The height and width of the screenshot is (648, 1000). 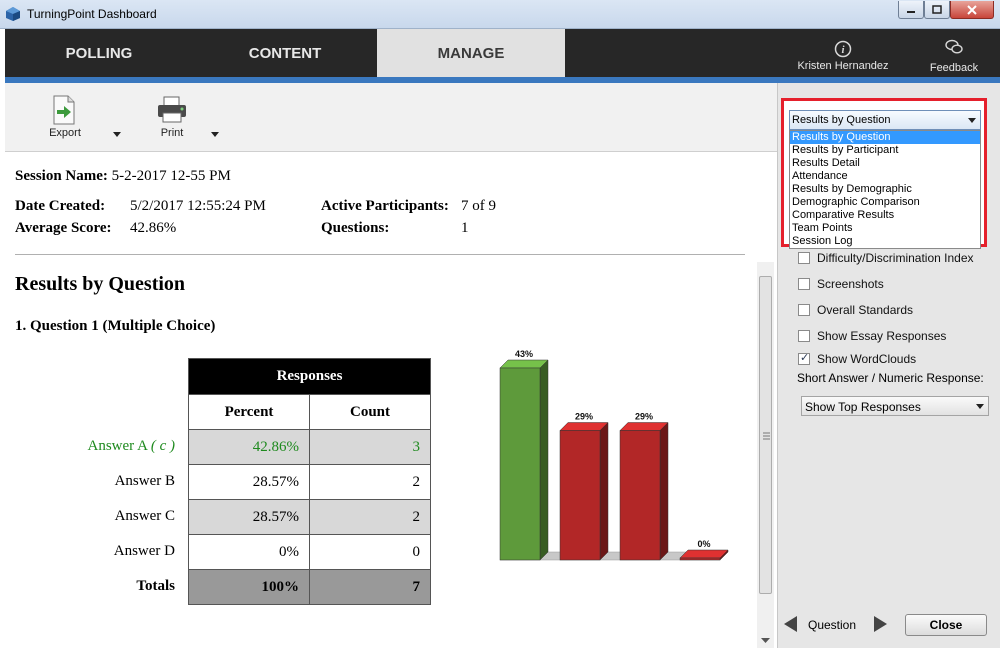 I want to click on chevron-down-icon, so click(x=980, y=406).